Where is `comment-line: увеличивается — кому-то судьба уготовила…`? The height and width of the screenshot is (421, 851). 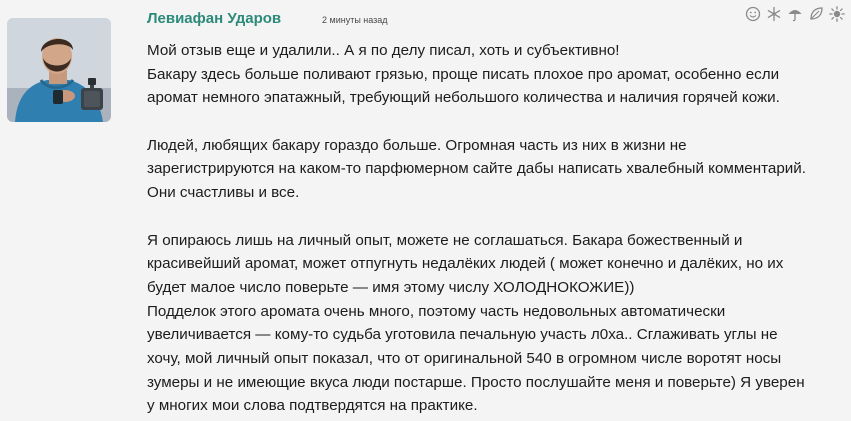 comment-line: увеличивается — кому-то судьба уготовила… is located at coordinates (462, 335).